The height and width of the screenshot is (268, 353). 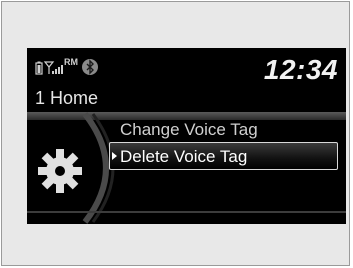 I want to click on bluetooth-icon, so click(x=90, y=67).